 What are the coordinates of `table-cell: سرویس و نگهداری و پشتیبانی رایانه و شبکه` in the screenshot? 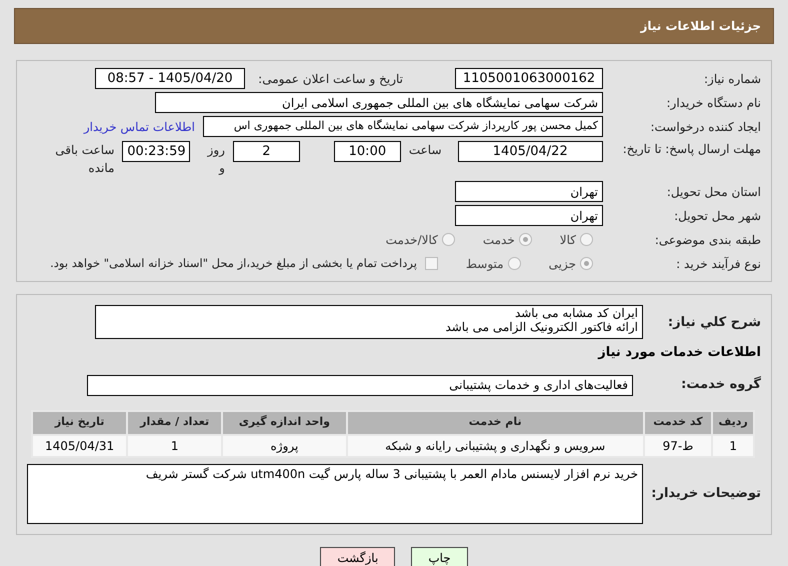 It's located at (495, 445).